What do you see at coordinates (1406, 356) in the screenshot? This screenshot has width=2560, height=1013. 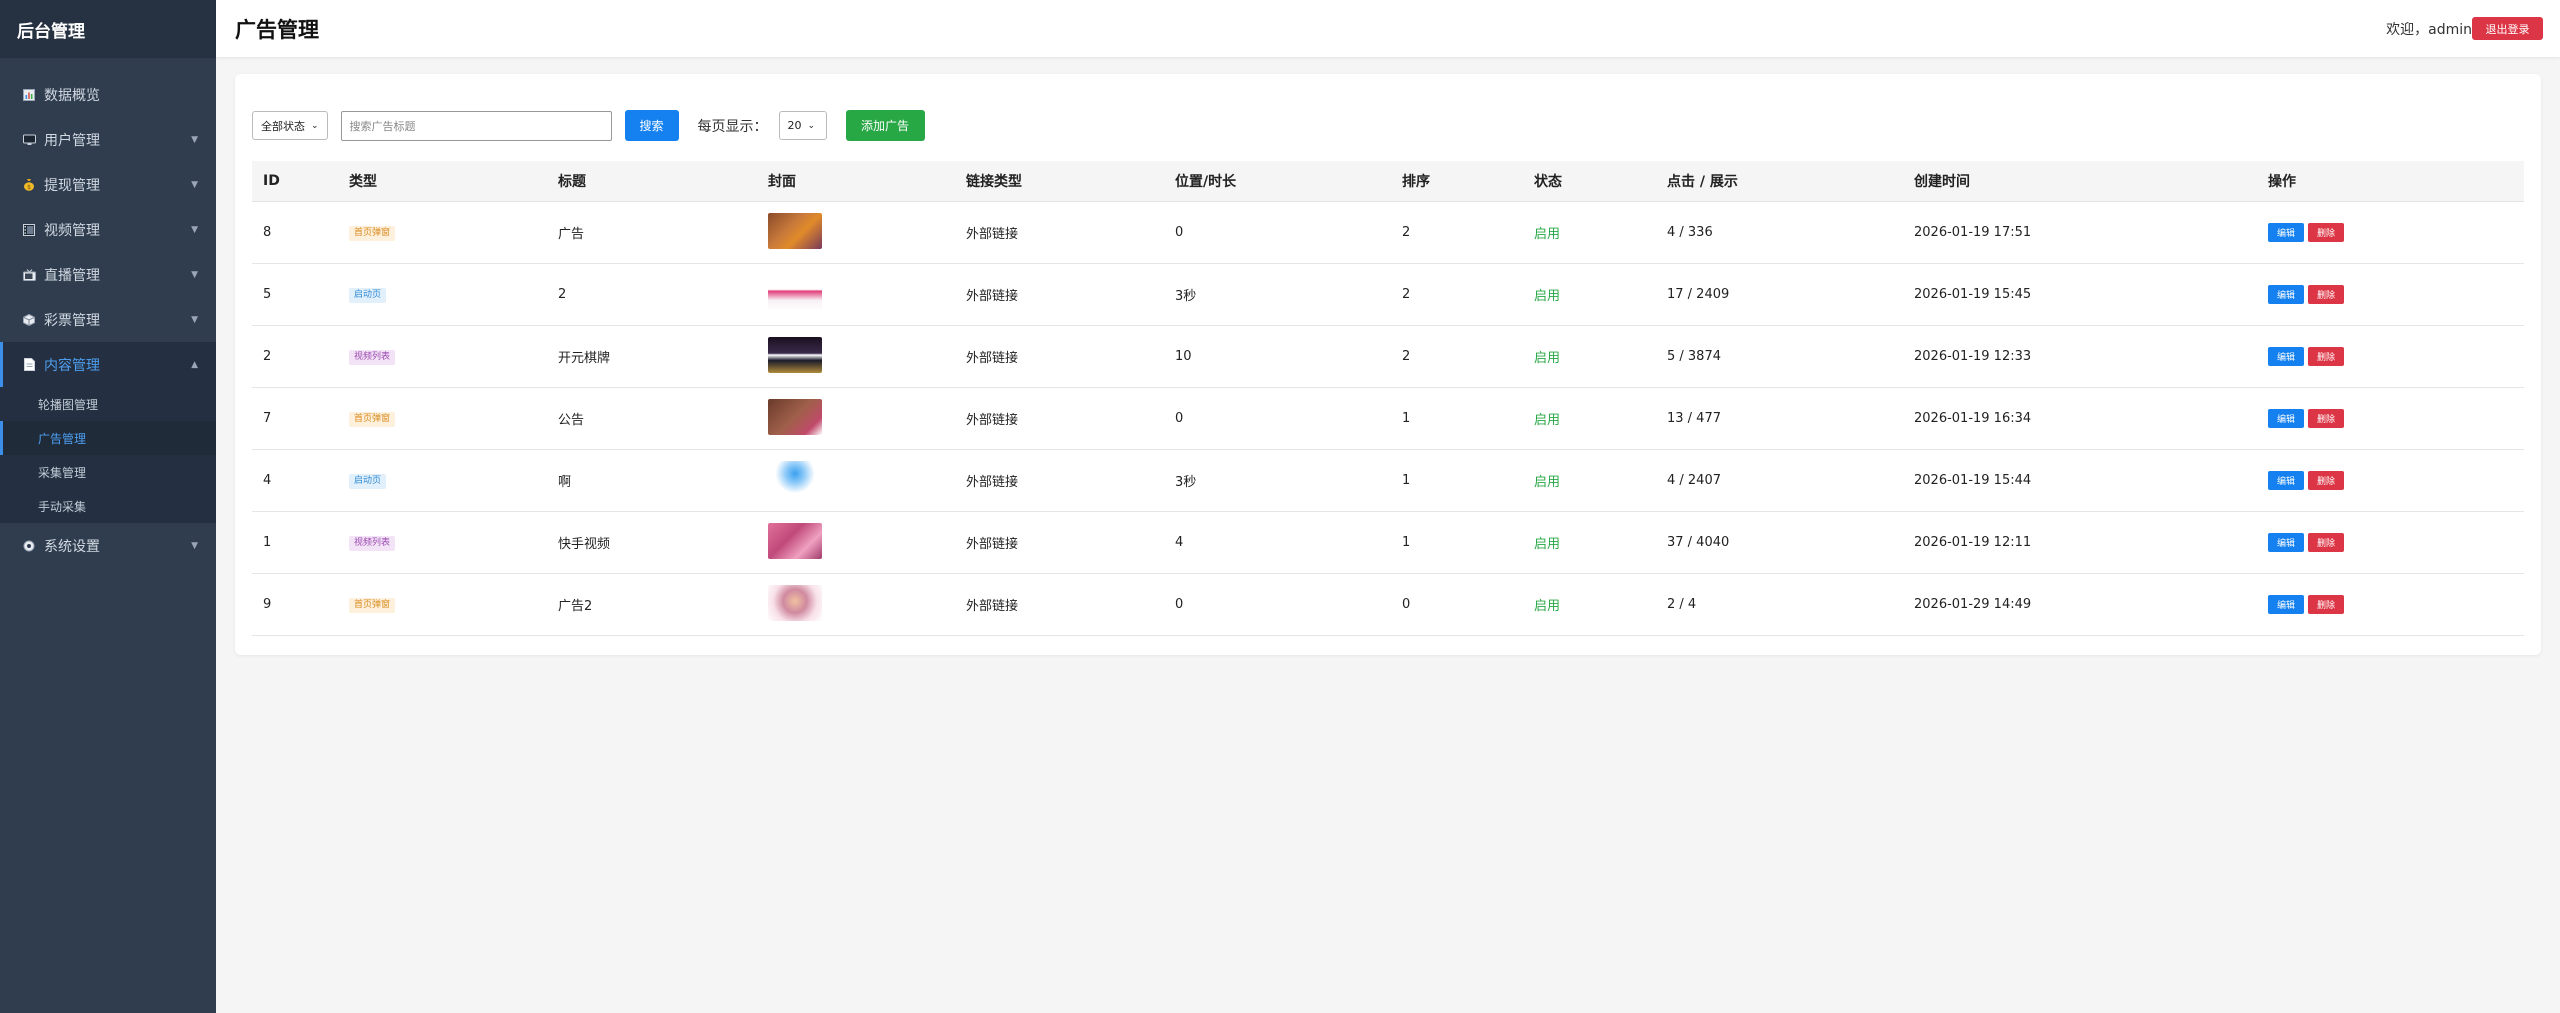 I see `cell-sort: 2` at bounding box center [1406, 356].